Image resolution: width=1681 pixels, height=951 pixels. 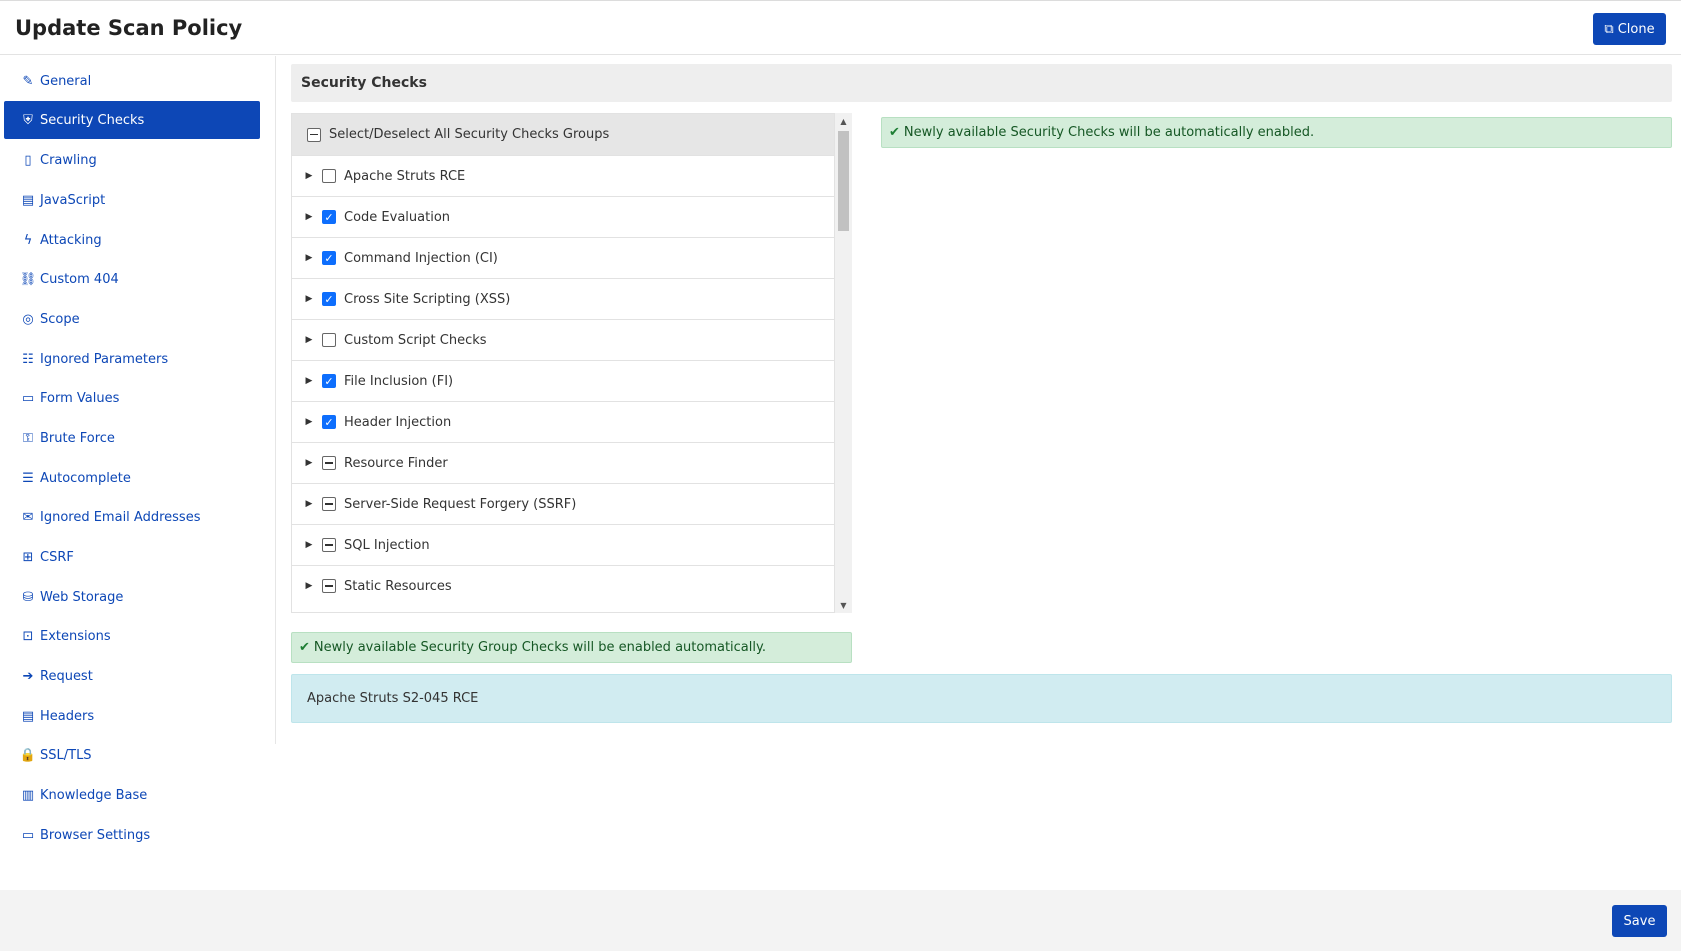 I want to click on panel-title: Security Checks, so click(x=981, y=83).